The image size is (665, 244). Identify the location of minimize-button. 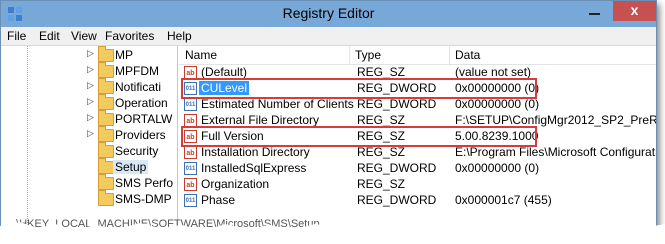
(595, 13).